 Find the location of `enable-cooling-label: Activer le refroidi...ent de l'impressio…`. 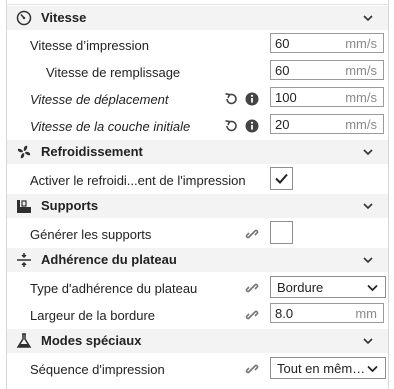

enable-cooling-label: Activer le refroidi...ent de l'impressio… is located at coordinates (138, 180).